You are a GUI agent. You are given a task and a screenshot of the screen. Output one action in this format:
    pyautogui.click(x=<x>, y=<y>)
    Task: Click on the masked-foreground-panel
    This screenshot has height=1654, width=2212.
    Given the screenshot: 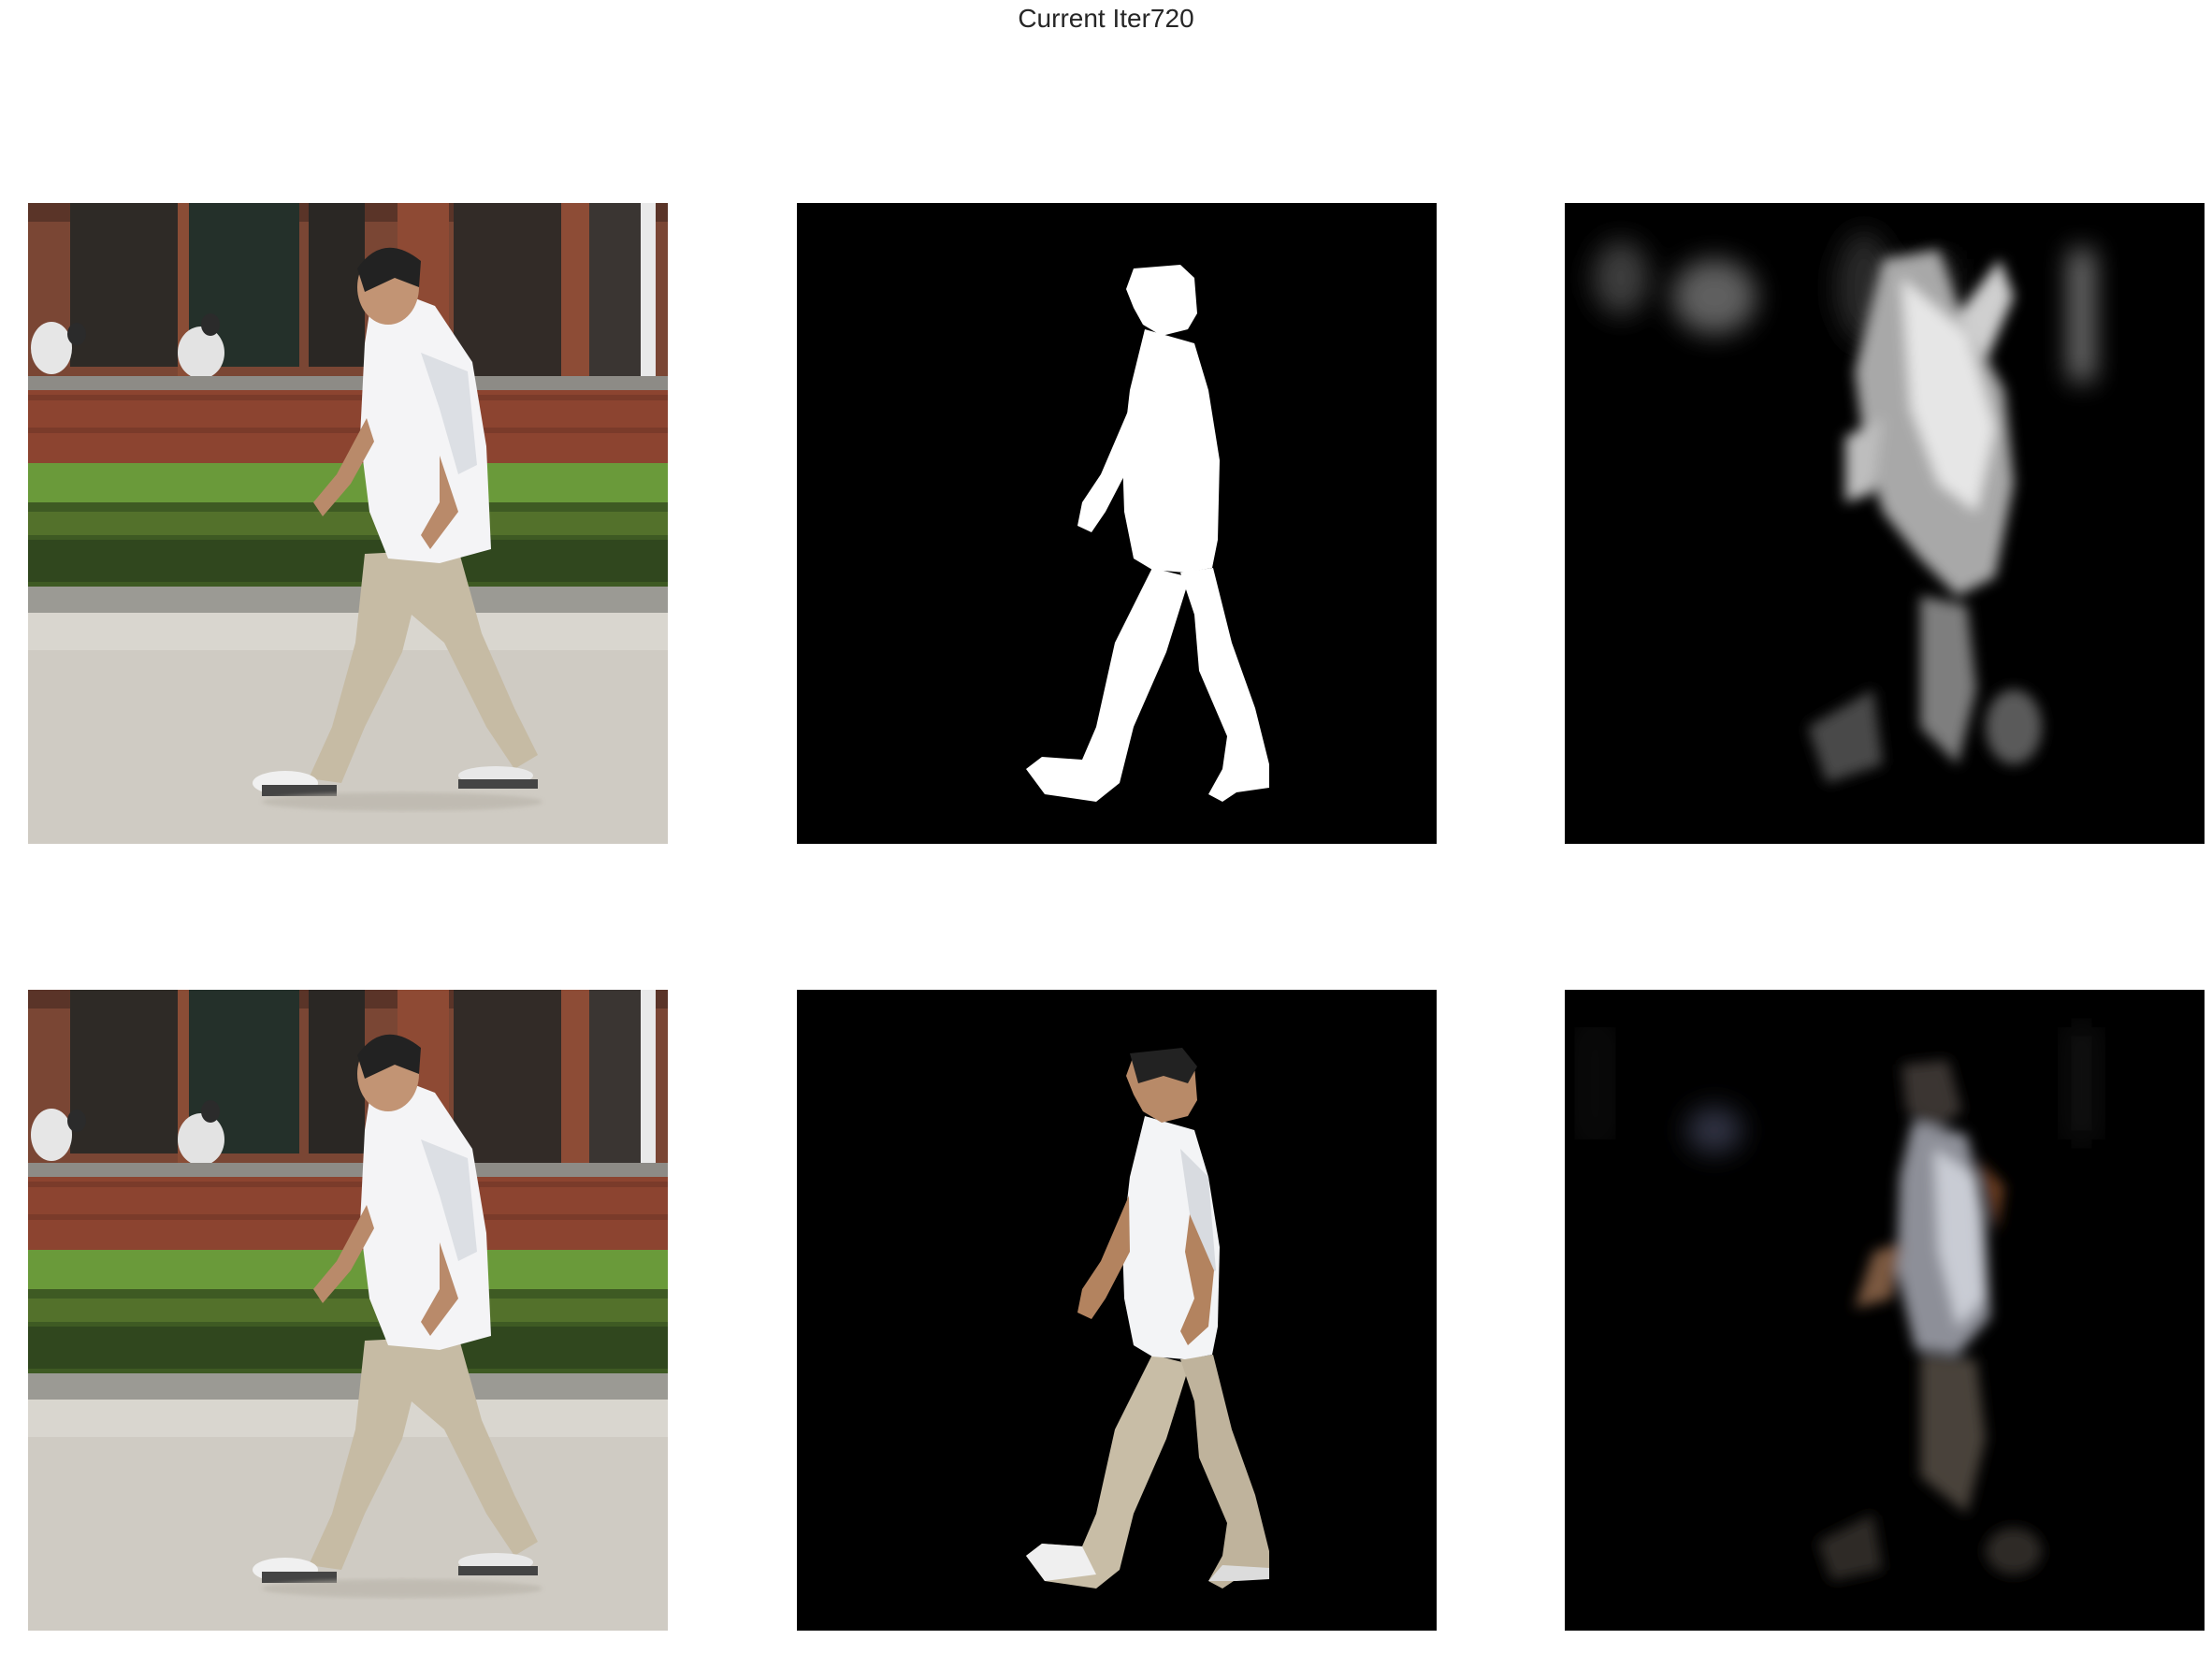 What is the action you would take?
    pyautogui.click(x=1117, y=1310)
    